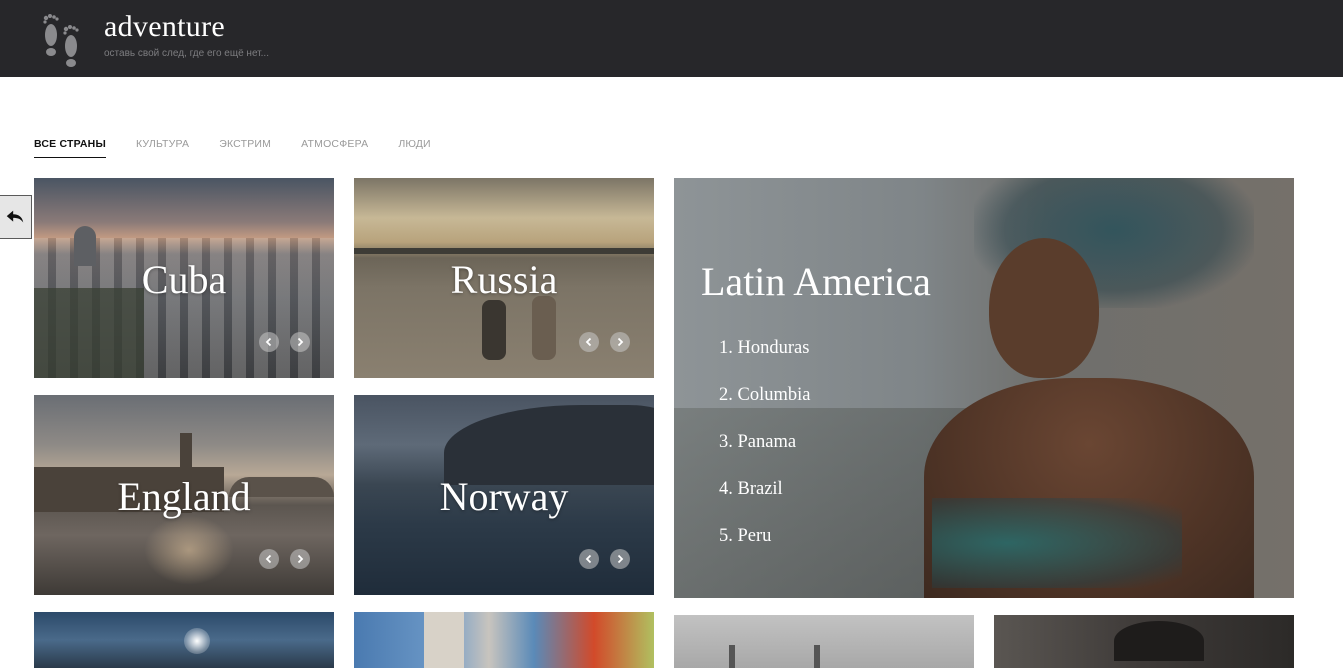 The height and width of the screenshot is (668, 1343). I want to click on filter-all-countries: ВСЕ СТРАНЫ, so click(70, 148).